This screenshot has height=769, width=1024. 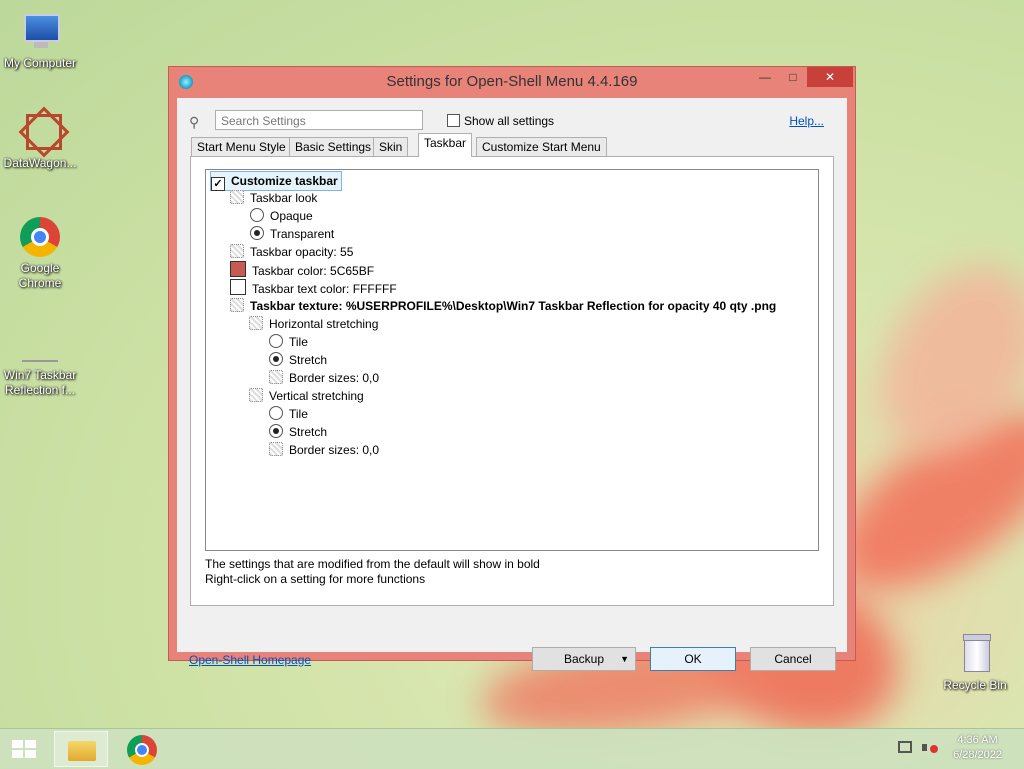 I want to click on show-all-label: Show all settings, so click(x=509, y=121).